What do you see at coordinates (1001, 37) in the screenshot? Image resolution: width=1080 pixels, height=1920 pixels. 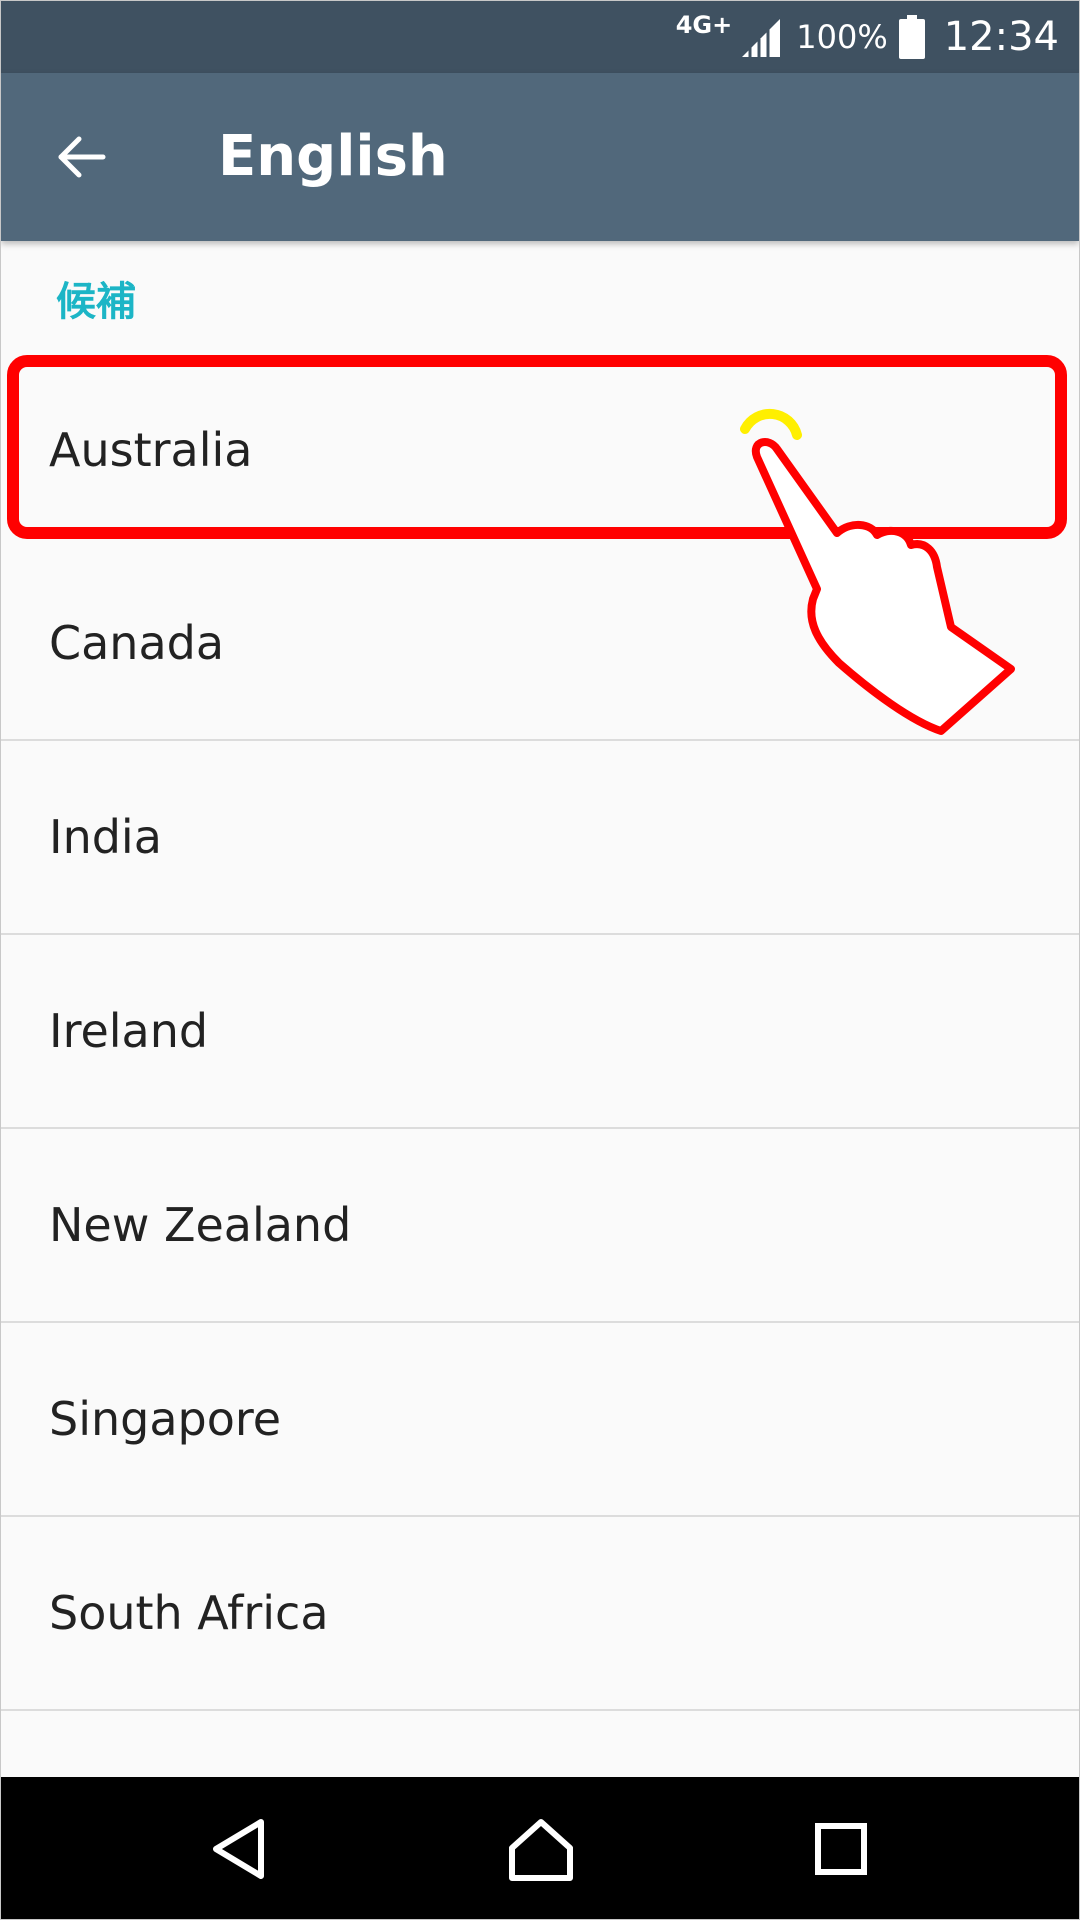 I see `clock: 12:34` at bounding box center [1001, 37].